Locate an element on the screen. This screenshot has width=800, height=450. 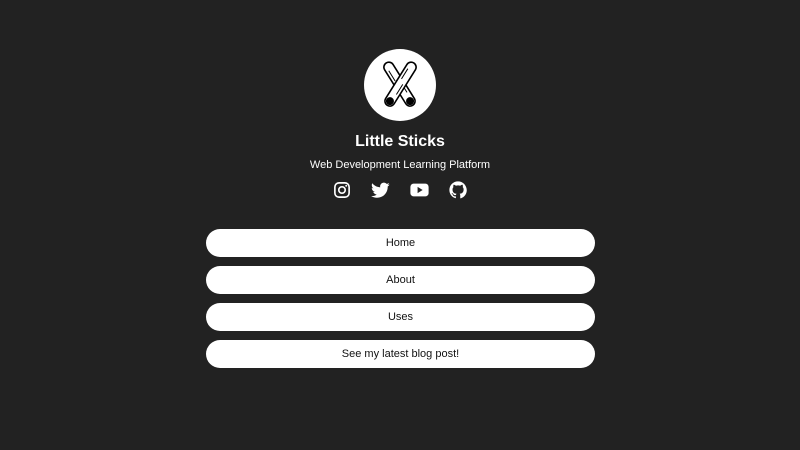
github-link is located at coordinates (458, 190).